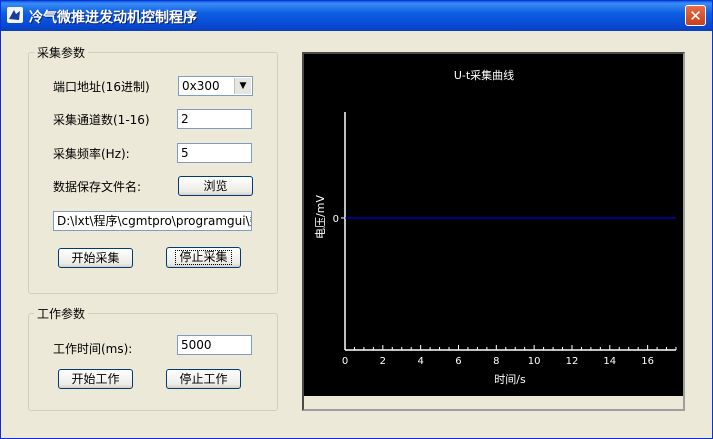 The width and height of the screenshot is (713, 439). What do you see at coordinates (152, 221) in the screenshot?
I see `file-path-input: D:\lxt\程序\cgmtpro\programgui\数` at bounding box center [152, 221].